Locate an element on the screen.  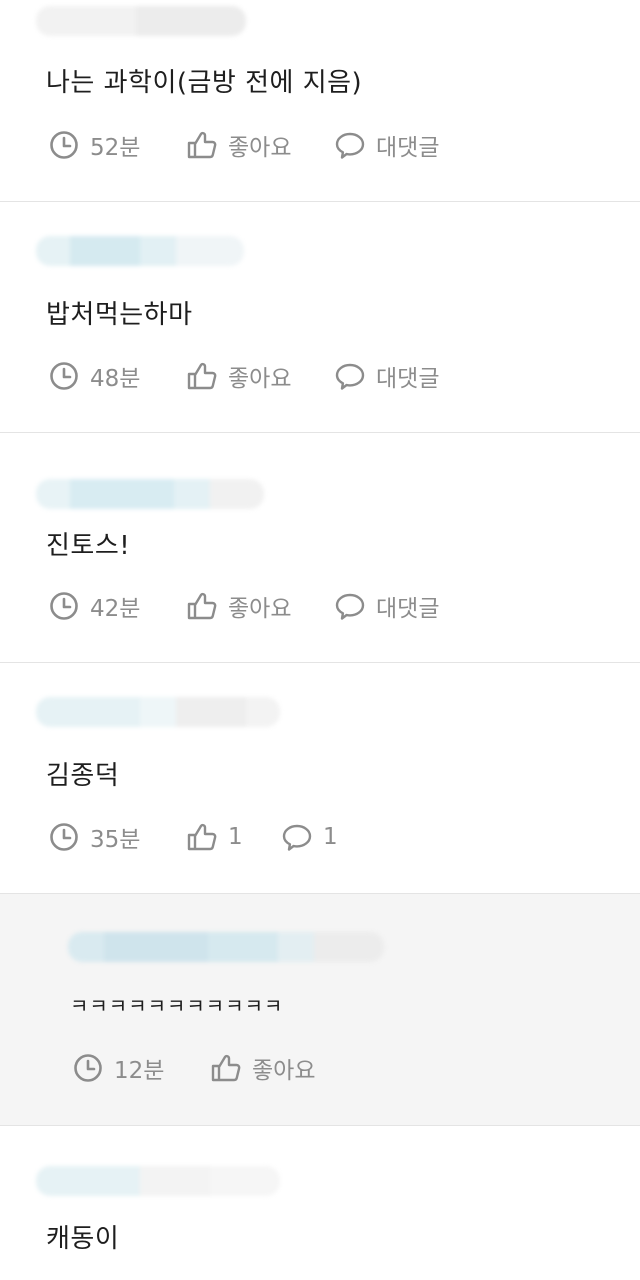
comment-text: 밥처먹는하마 is located at coordinates (119, 315).